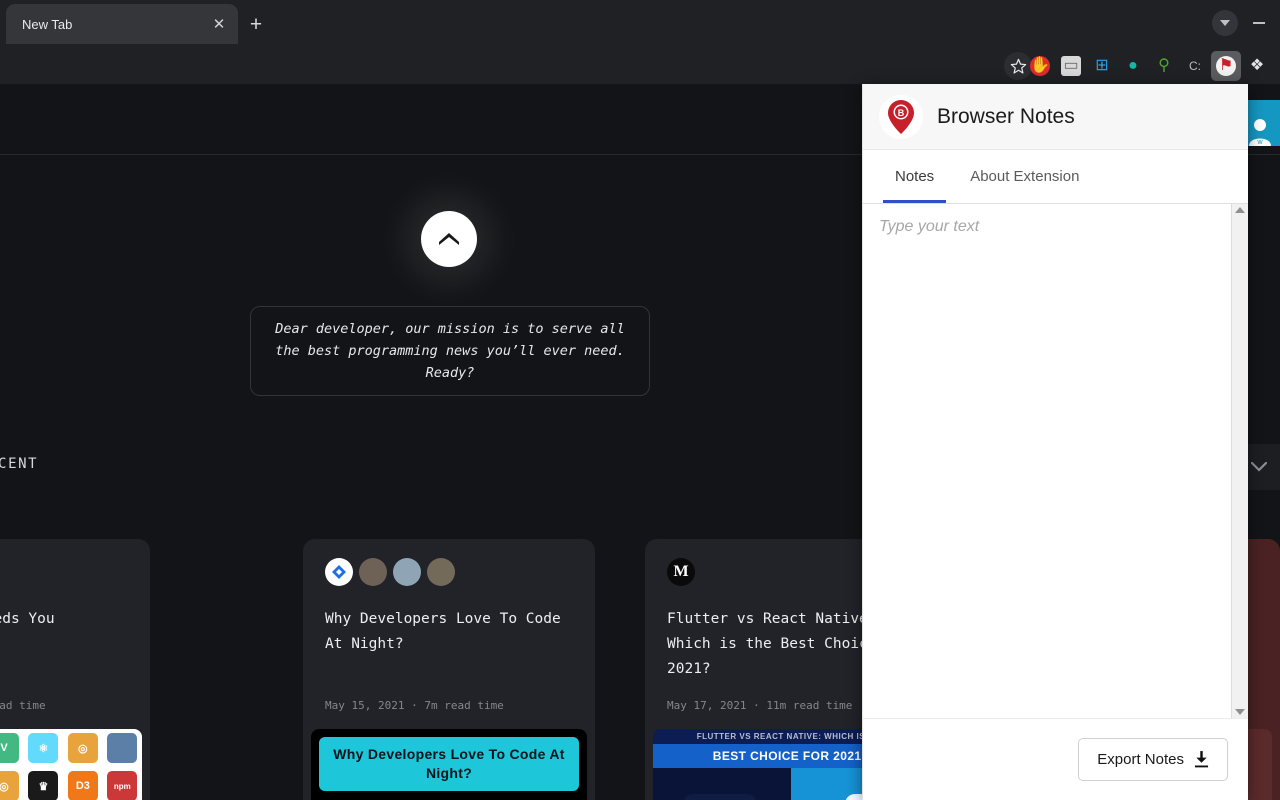 This screenshot has height=800, width=1280. I want to click on reader-icon-glyph: ▭, so click(1071, 66).